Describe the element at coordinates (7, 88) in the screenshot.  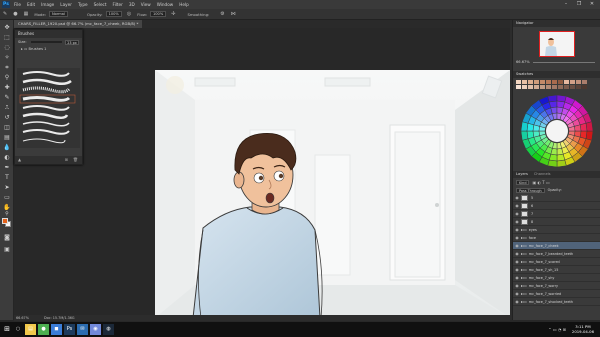
I see `healing-tool-icon: ✚` at that location.